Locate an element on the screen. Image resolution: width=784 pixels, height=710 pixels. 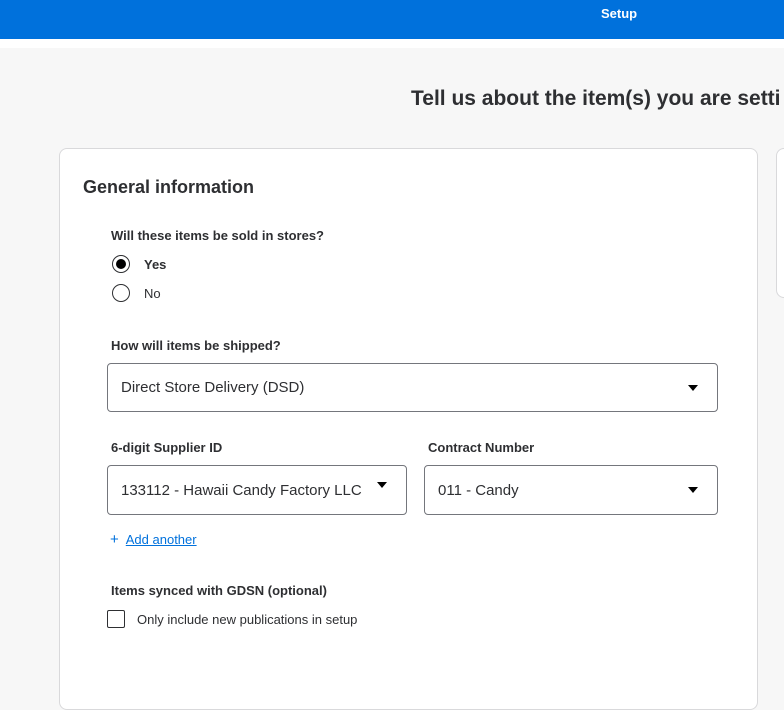
gdsn-checkbox-label: Only include new publications in setup is located at coordinates (247, 619).